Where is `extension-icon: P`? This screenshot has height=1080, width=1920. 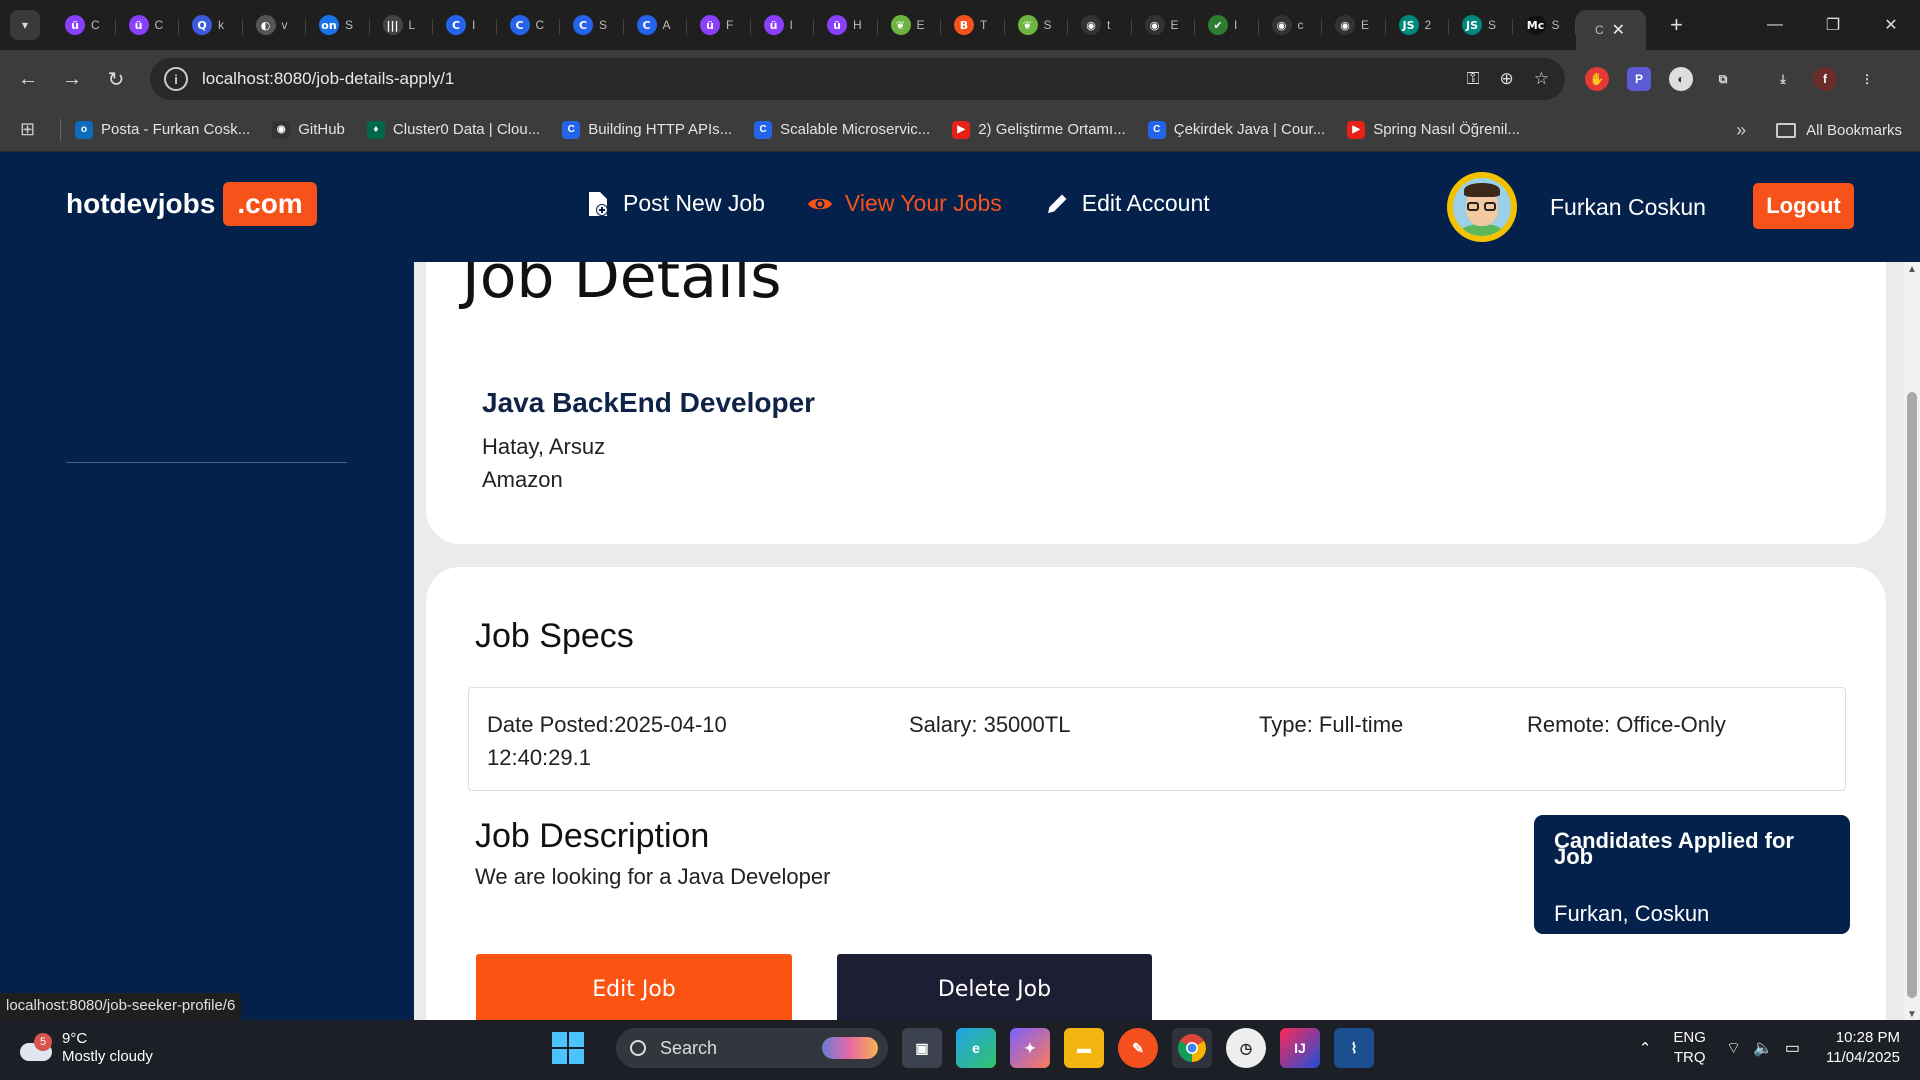
extension-icon: P is located at coordinates (1639, 79).